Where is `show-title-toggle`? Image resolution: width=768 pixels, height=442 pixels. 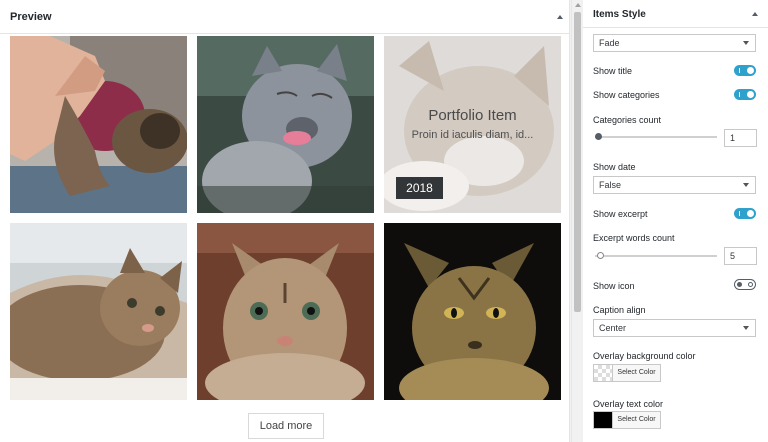 show-title-toggle is located at coordinates (745, 70).